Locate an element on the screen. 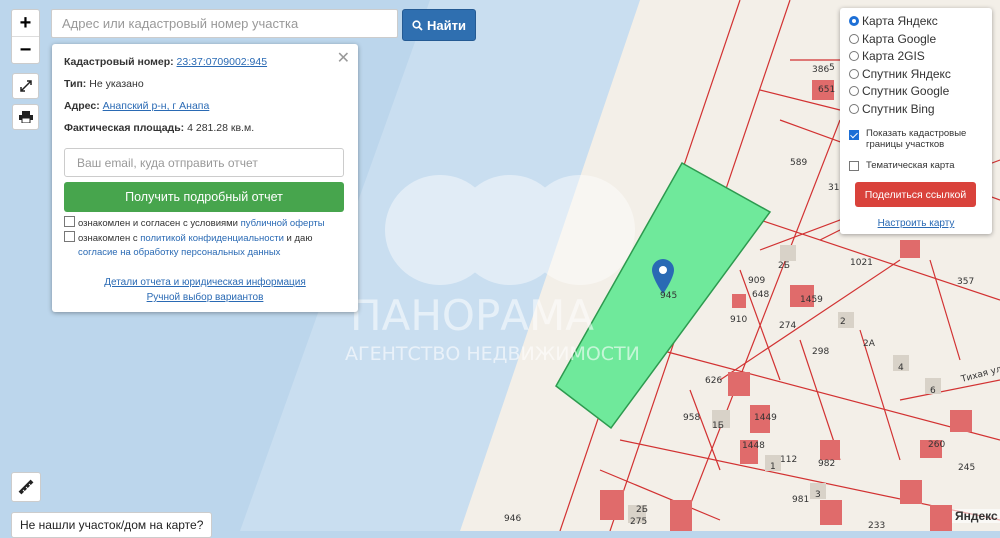 This screenshot has width=1000, height=538. search-input: Адрес или кадастровый номер участка is located at coordinates (224, 23).